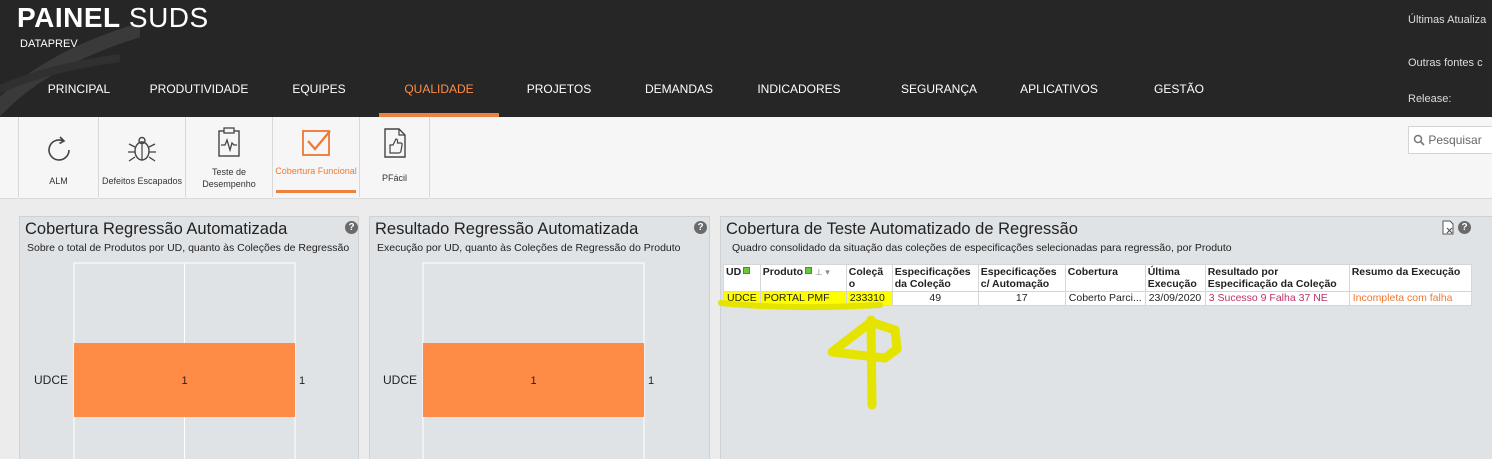 The width and height of the screenshot is (1492, 459). What do you see at coordinates (935, 298) in the screenshot?
I see `cell-especificacoes: 49` at bounding box center [935, 298].